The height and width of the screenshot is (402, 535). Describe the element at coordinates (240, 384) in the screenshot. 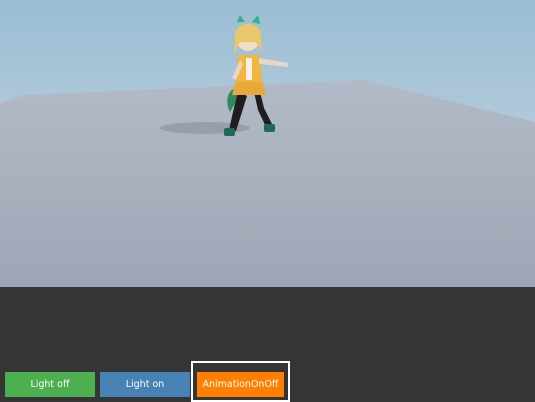

I see `animation-toggle-button: AnimationOnOff` at that location.